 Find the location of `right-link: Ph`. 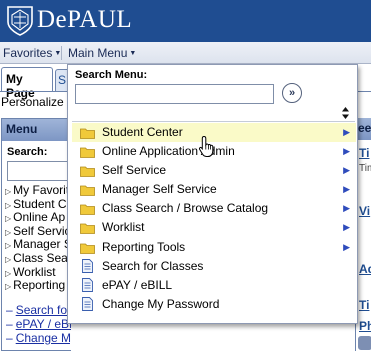

right-link: Ph is located at coordinates (365, 326).